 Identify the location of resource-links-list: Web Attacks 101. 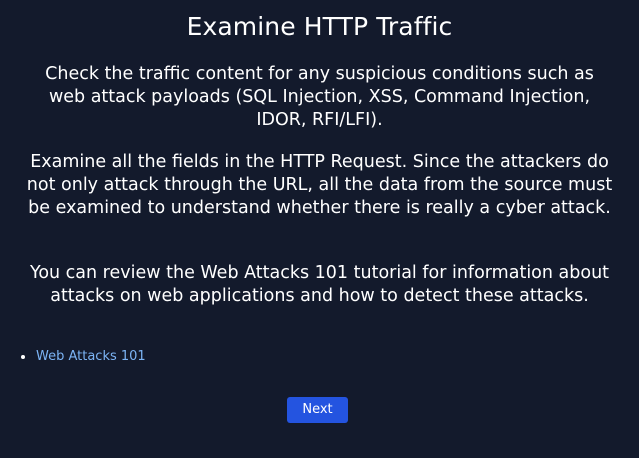
(82, 357).